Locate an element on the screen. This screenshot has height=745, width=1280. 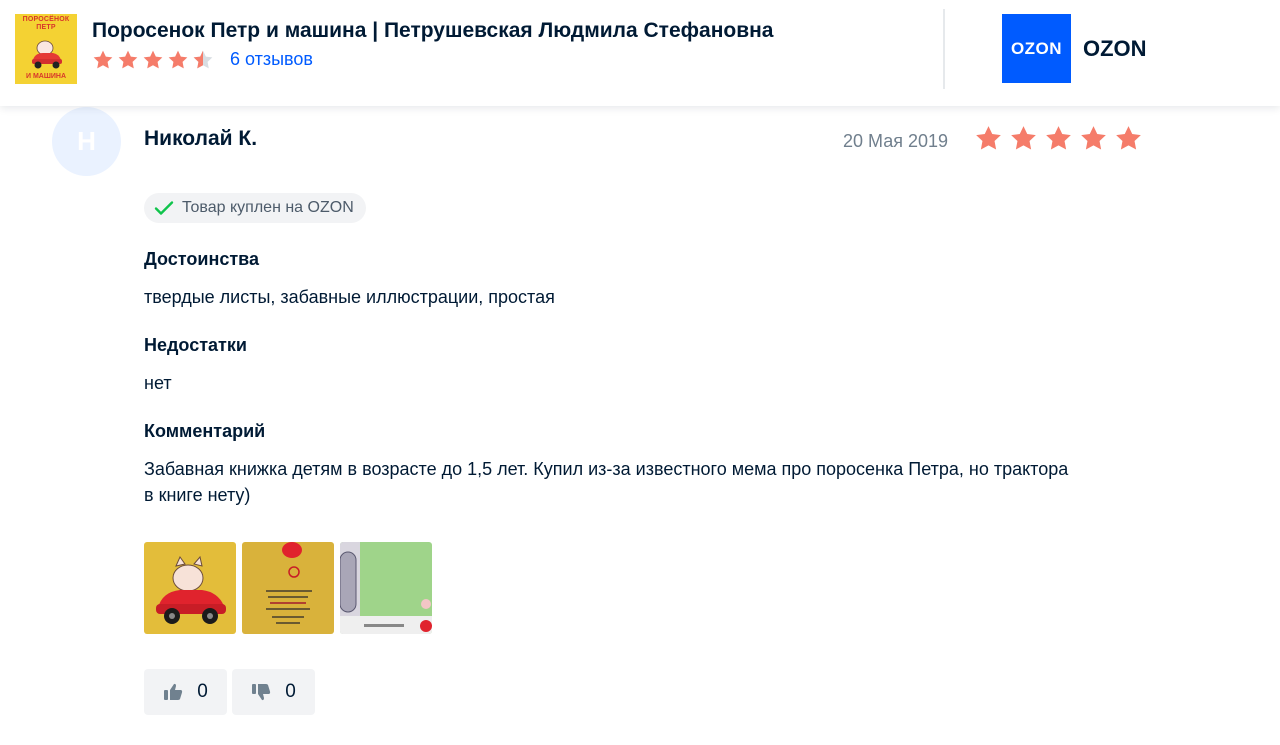
pig-car-illustration is located at coordinates (47, 54).